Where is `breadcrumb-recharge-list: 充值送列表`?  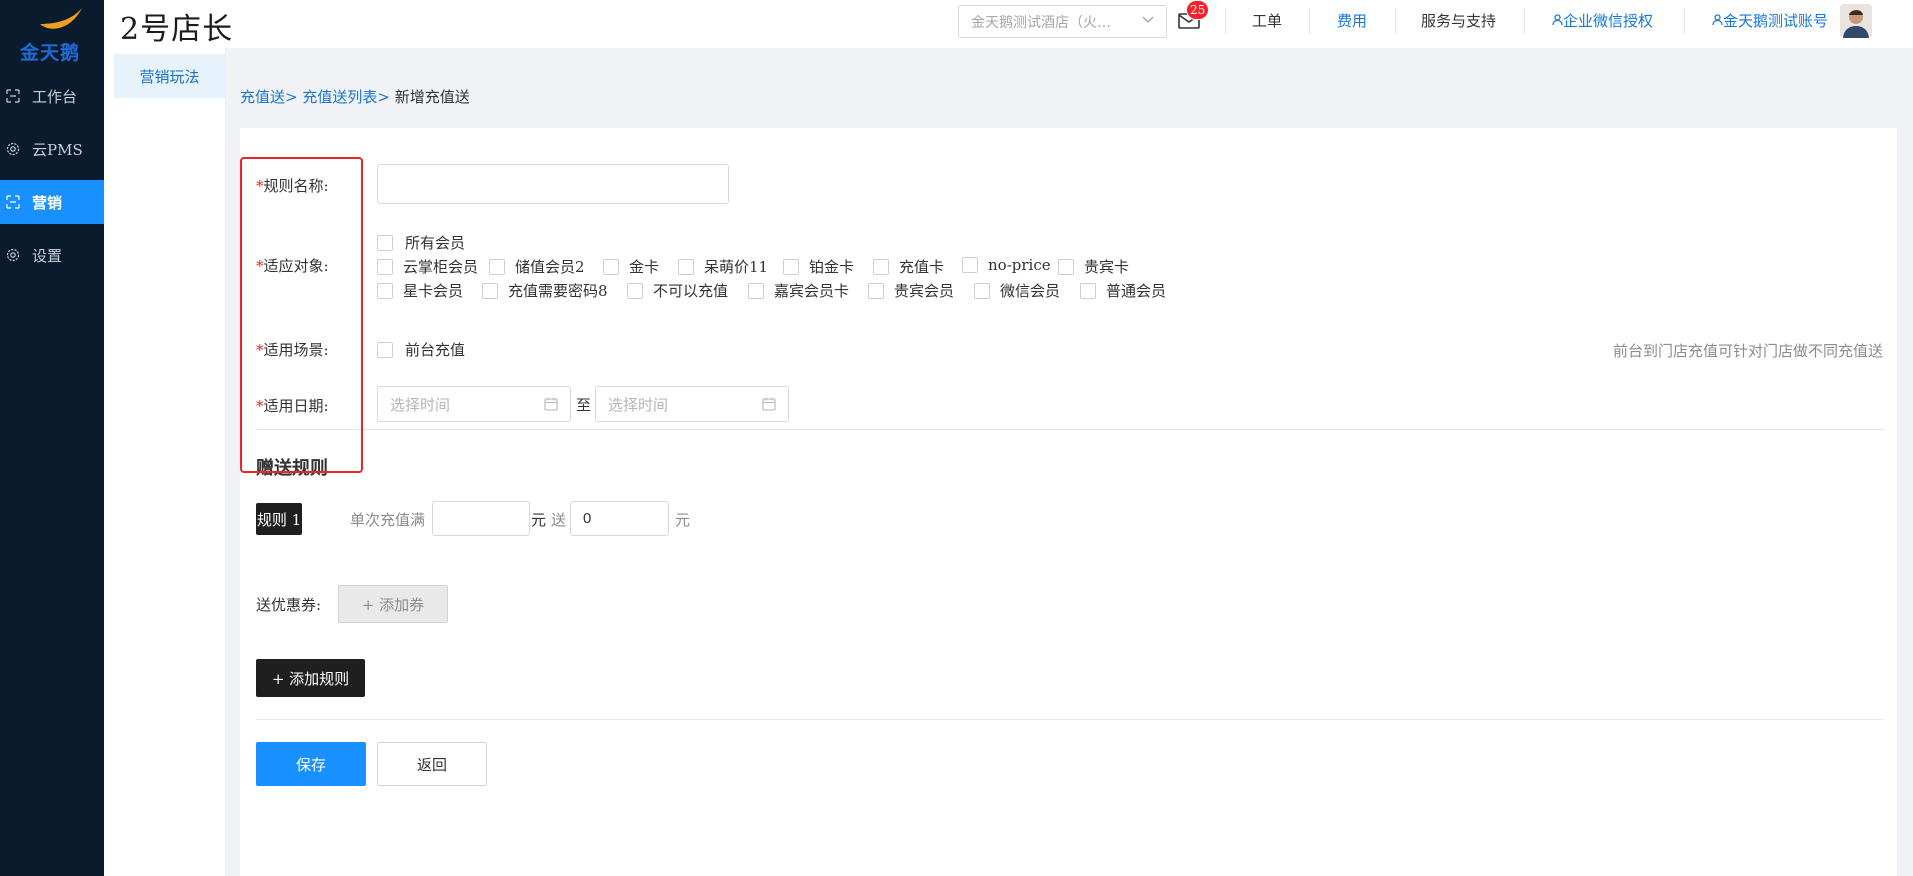
breadcrumb-recharge-list: 充值送列表 is located at coordinates (339, 97).